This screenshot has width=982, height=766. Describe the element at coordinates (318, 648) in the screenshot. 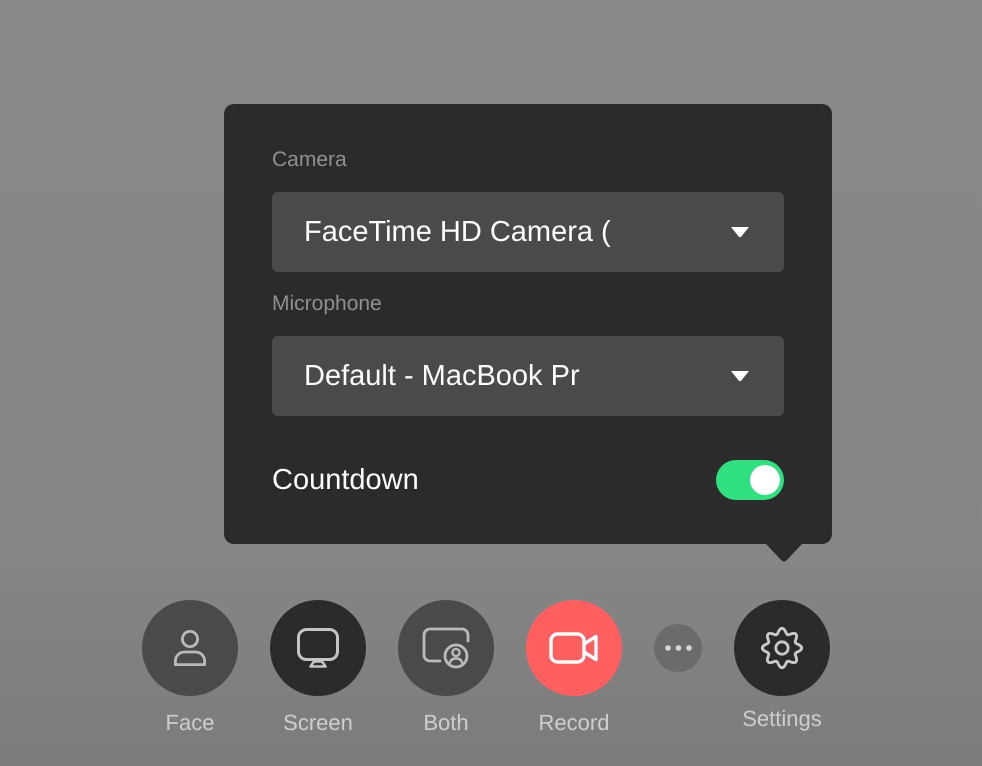

I see `monitor-icon` at that location.